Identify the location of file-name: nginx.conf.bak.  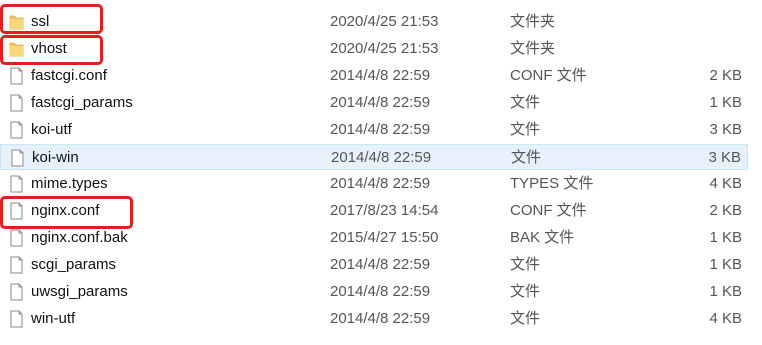
(79, 237).